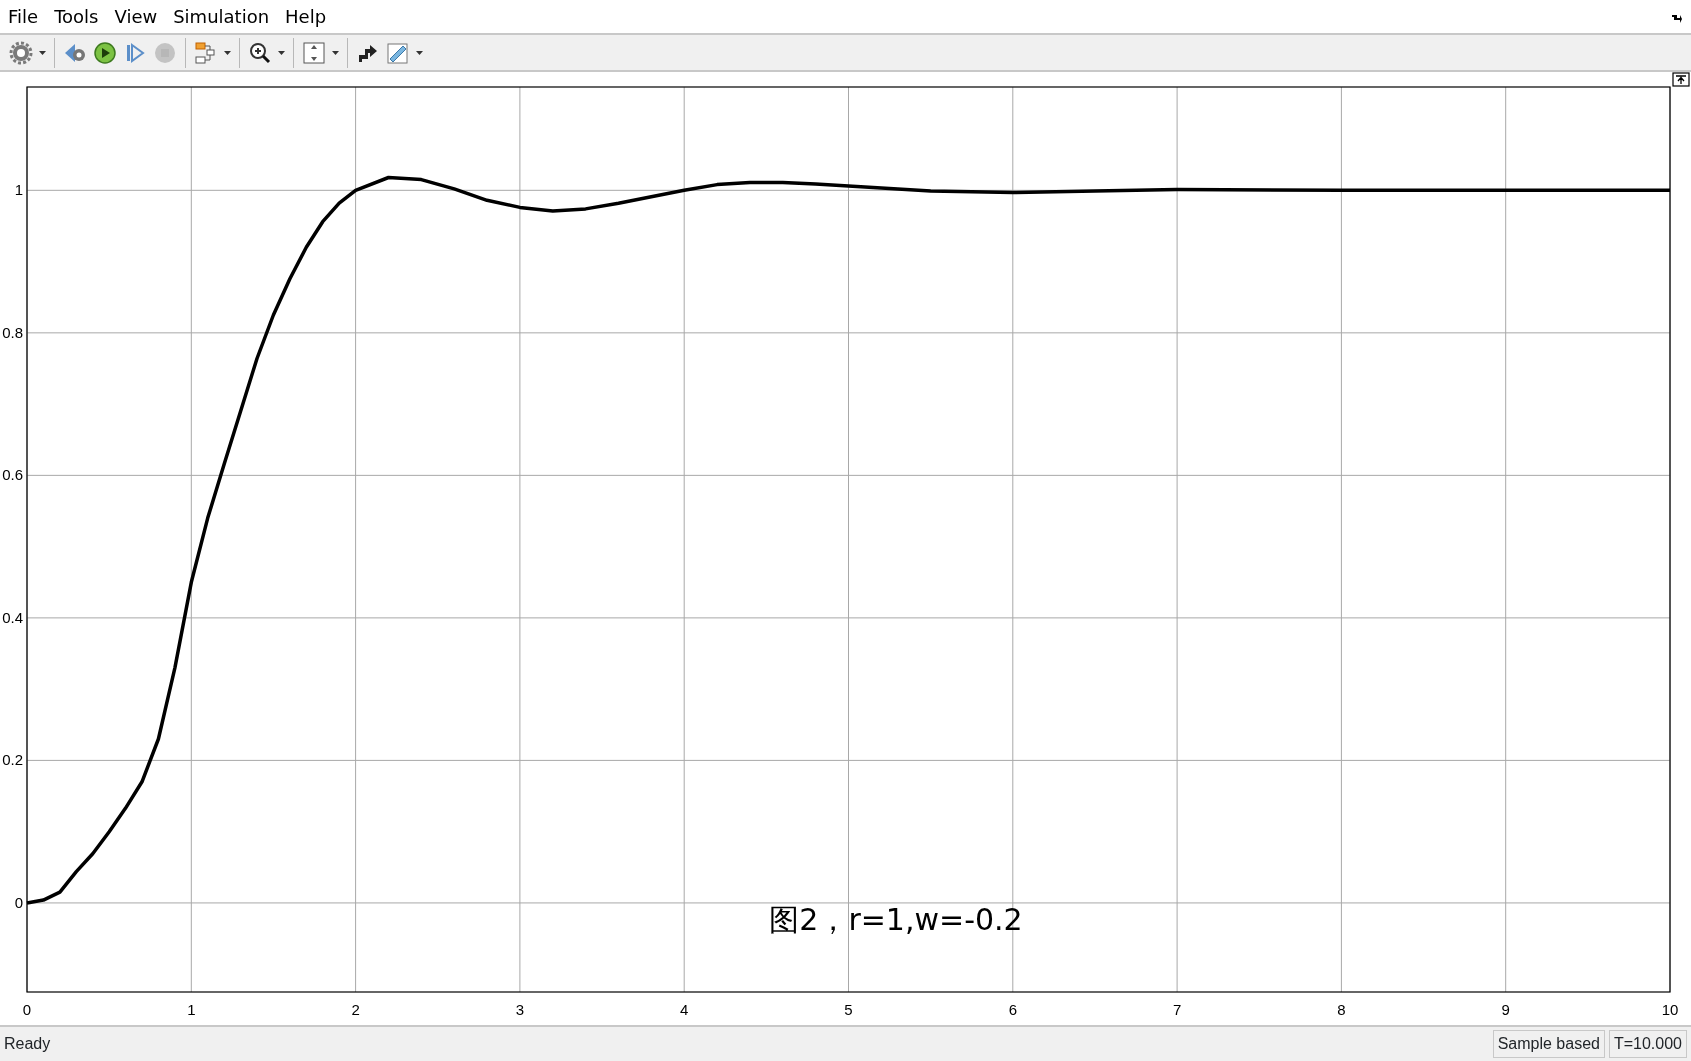  What do you see at coordinates (191, 1009) in the screenshot?
I see `x-tick-label: 1` at bounding box center [191, 1009].